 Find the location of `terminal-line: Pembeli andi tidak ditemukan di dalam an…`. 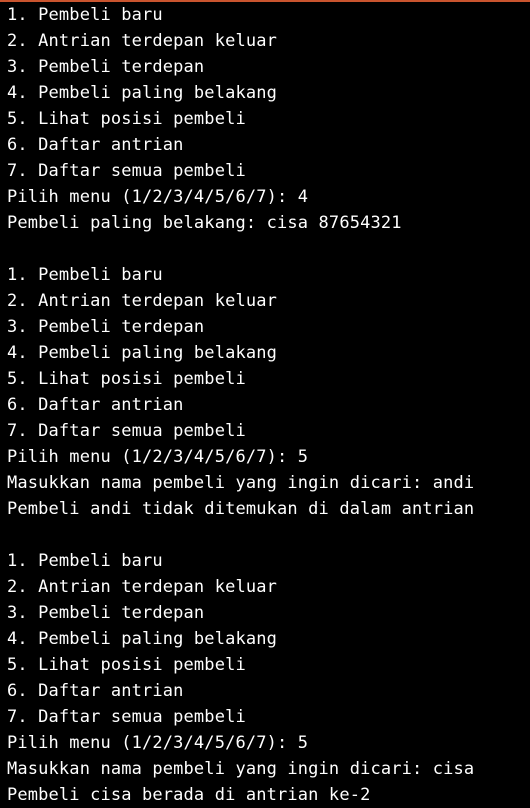

terminal-line: Pembeli andi tidak ditemukan di dalam an… is located at coordinates (241, 509).